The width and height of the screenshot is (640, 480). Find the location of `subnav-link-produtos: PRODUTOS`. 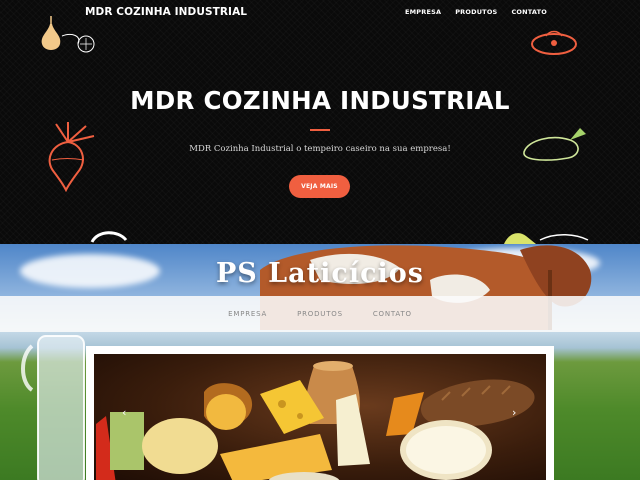

subnav-link-produtos: PRODUTOS is located at coordinates (320, 314).